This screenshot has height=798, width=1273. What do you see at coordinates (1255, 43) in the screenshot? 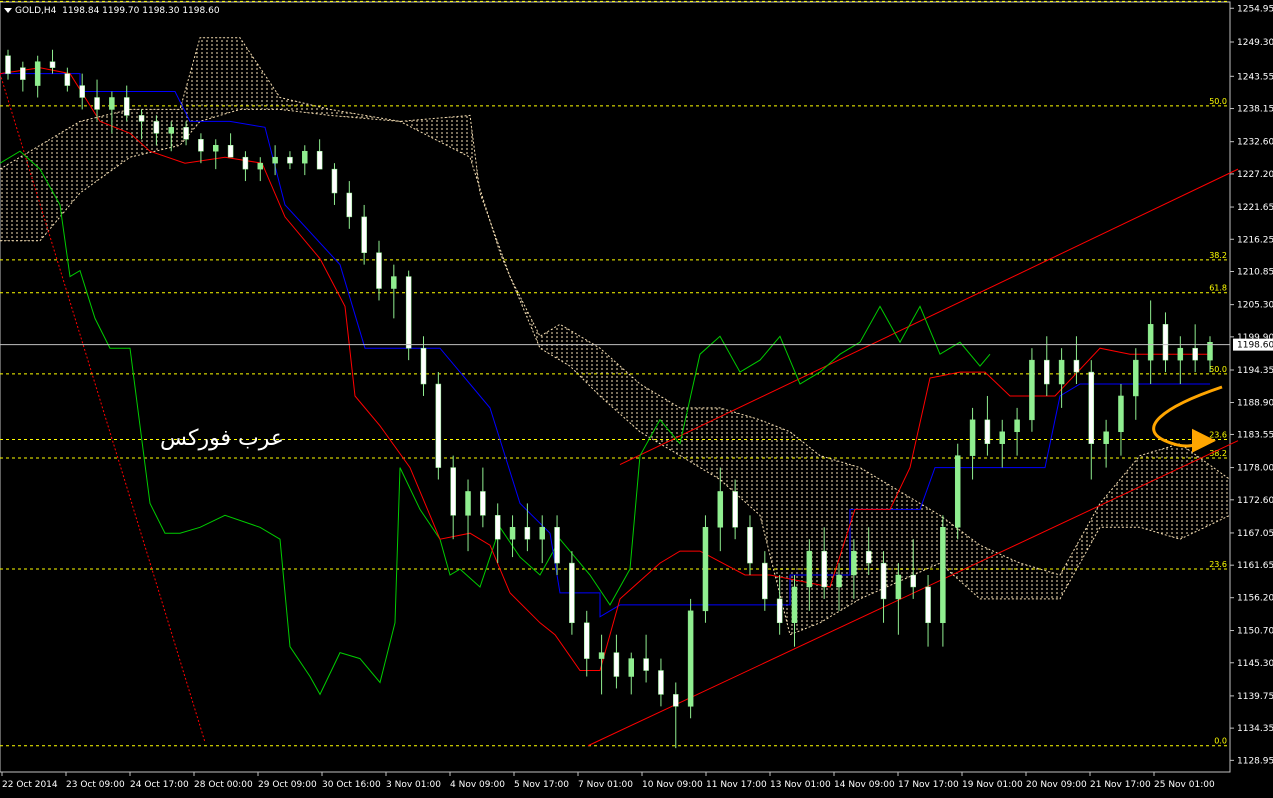
I see `y-tick-label-1: 1249.30` at bounding box center [1255, 43].